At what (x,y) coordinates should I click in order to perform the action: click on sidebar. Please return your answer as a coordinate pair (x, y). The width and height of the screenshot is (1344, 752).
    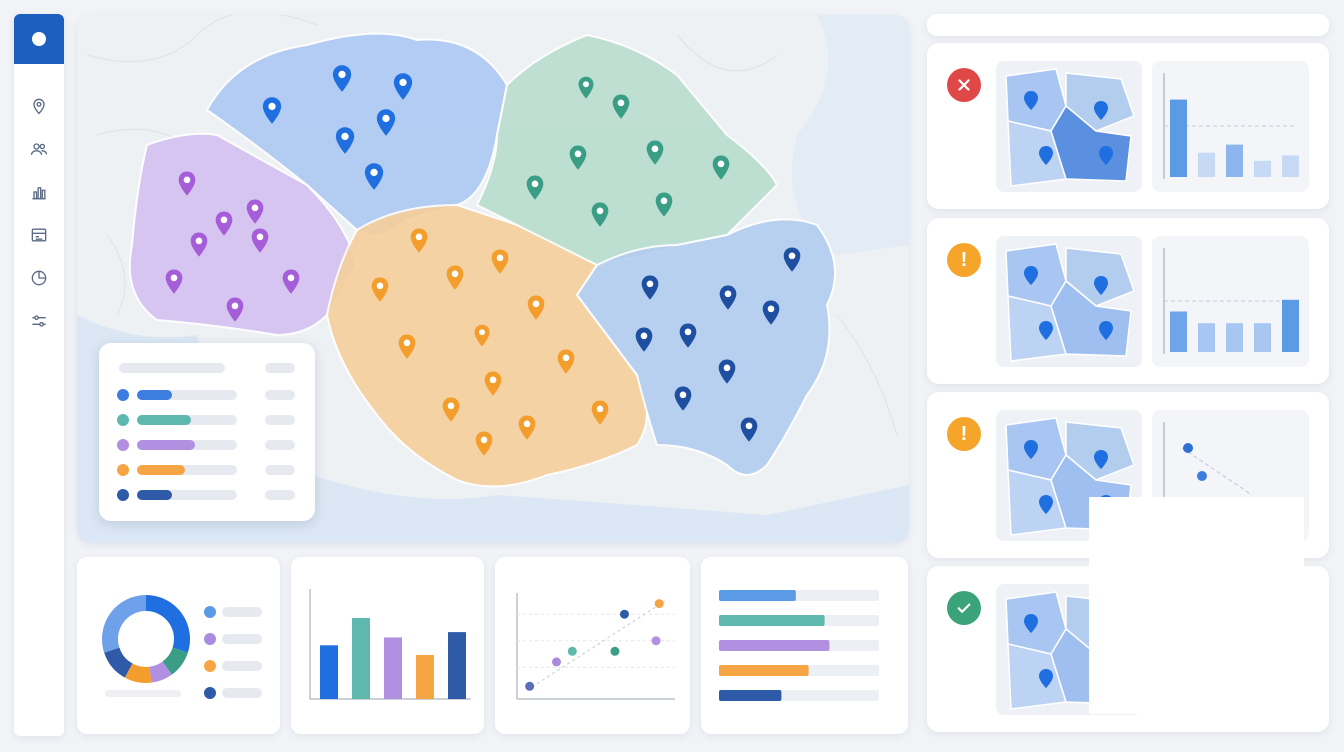
    Looking at the image, I should click on (39, 375).